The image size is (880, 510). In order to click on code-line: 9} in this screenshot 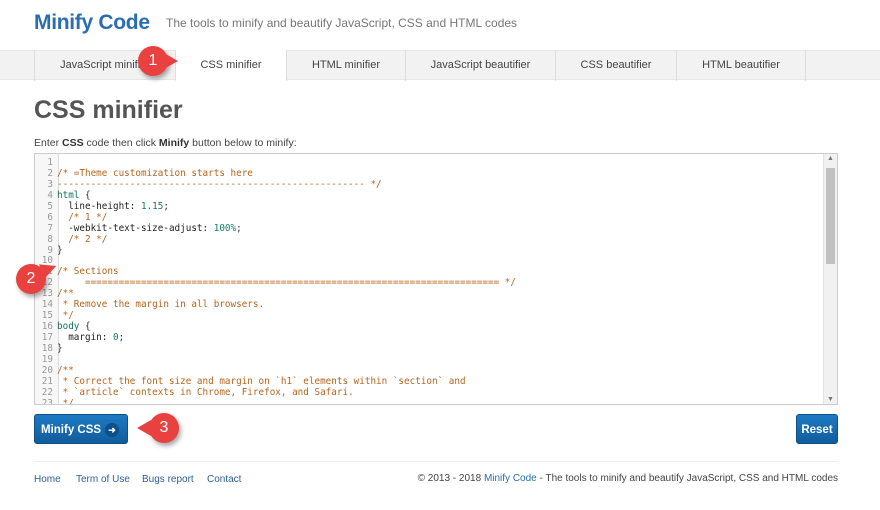, I will do `click(275, 250)`.